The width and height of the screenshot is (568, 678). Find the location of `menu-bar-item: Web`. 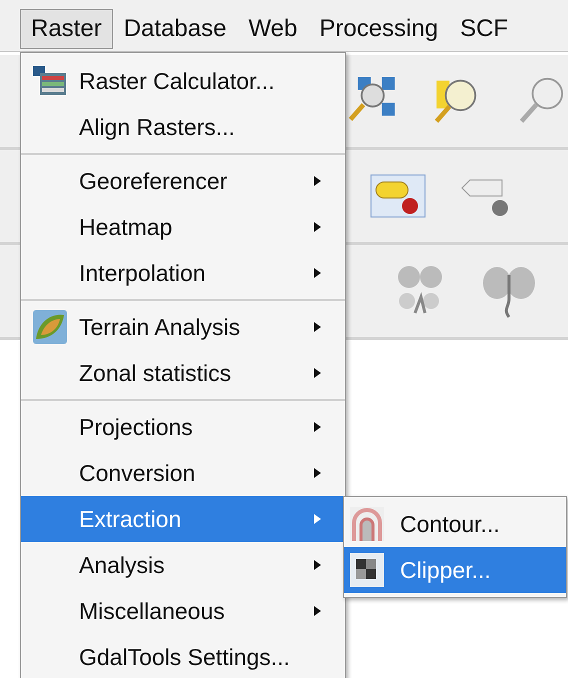

menu-bar-item: Web is located at coordinates (272, 29).